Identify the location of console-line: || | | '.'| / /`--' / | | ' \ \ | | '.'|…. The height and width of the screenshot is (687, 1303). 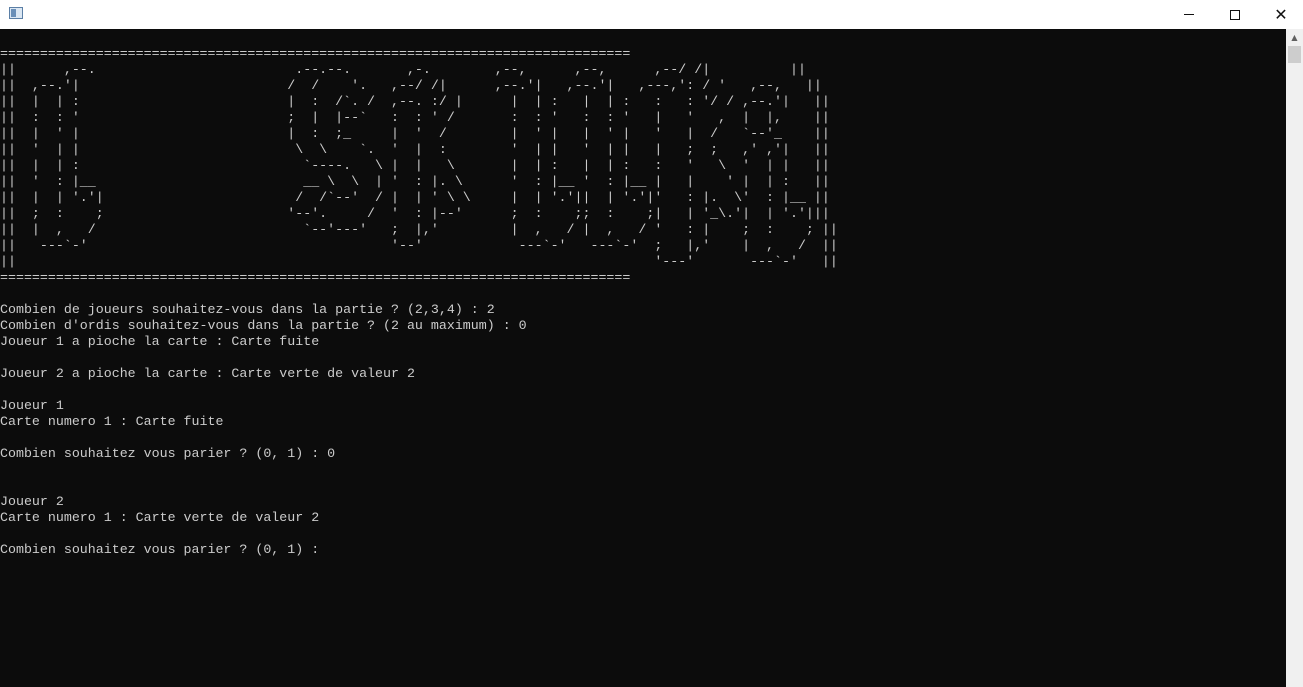
(415, 197).